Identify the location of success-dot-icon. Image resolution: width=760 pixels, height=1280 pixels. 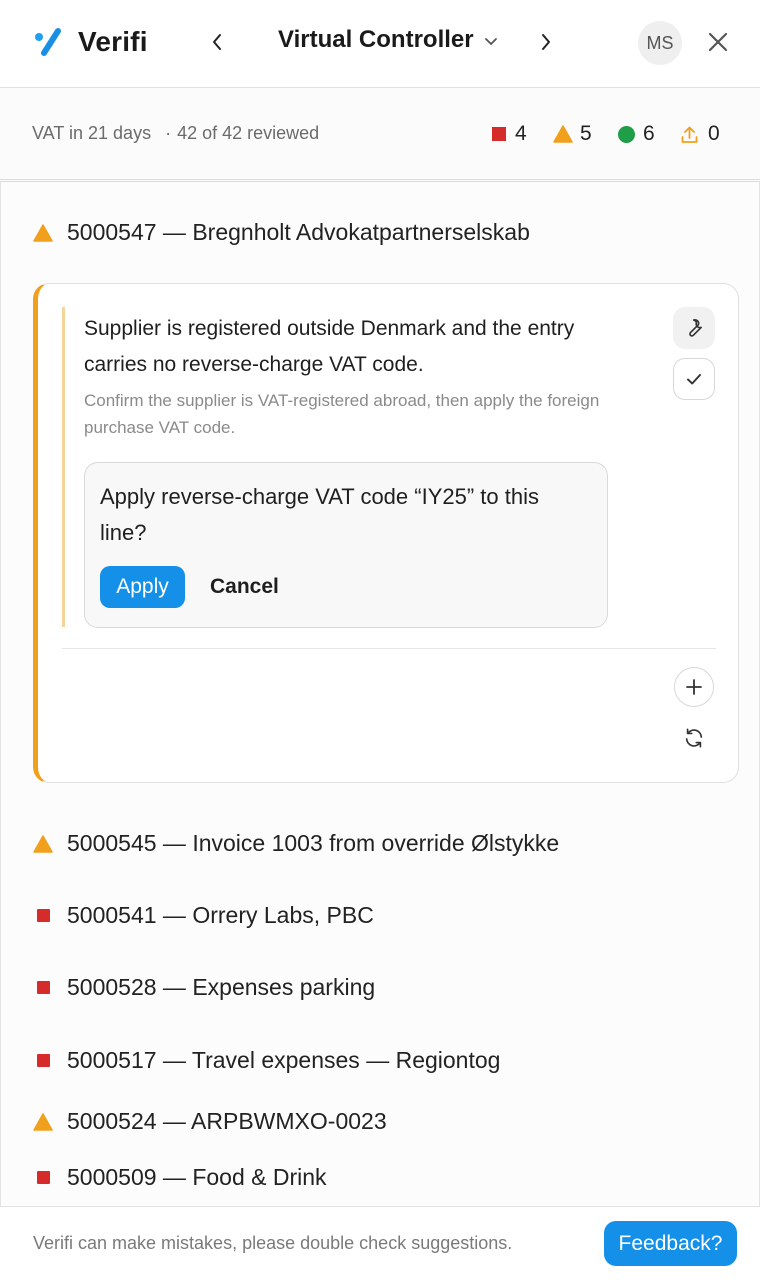
(626, 134).